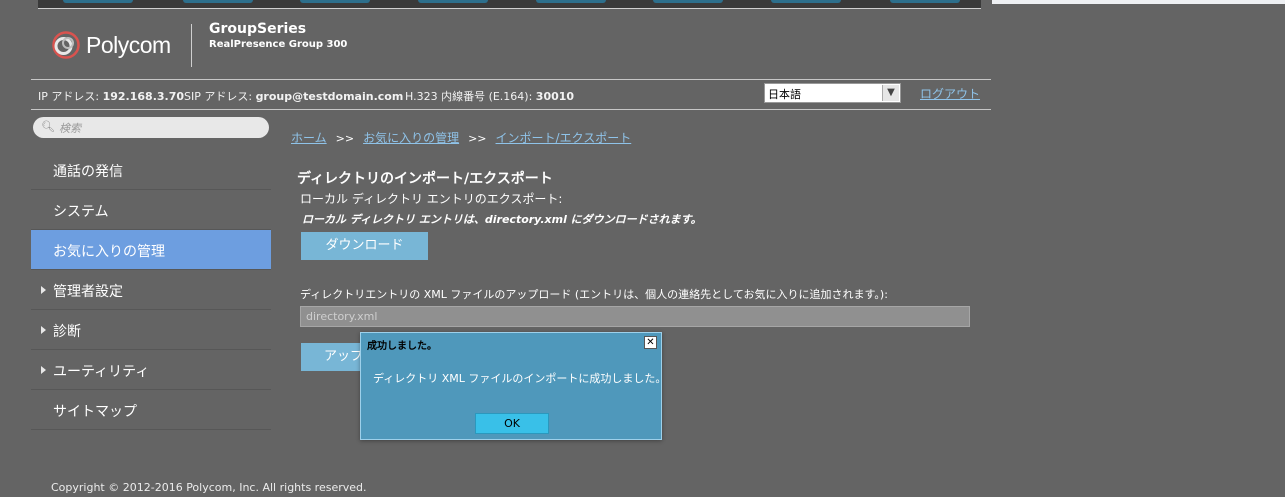  I want to click on product-name: GroupSeries, so click(258, 29).